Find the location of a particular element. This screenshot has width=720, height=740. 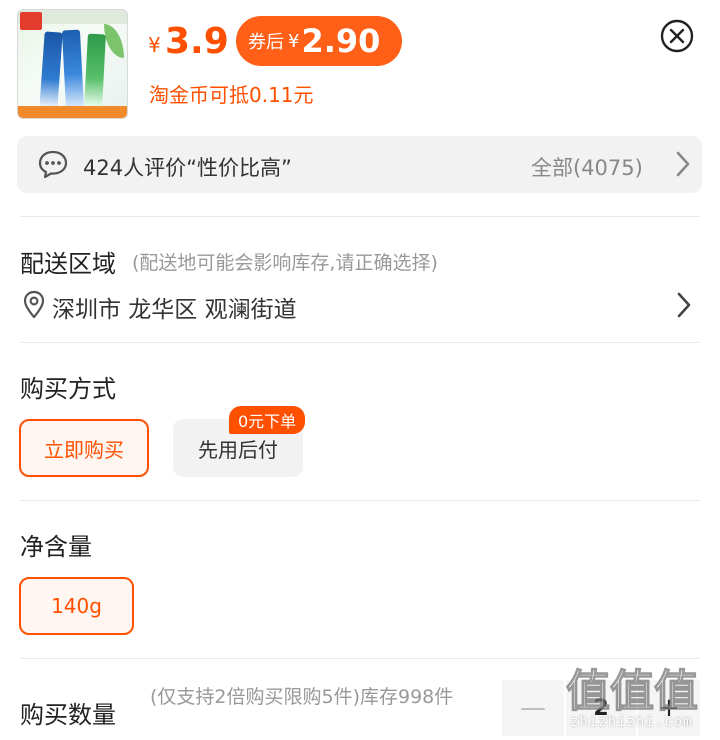

option-label: 立即购买 is located at coordinates (84, 449).